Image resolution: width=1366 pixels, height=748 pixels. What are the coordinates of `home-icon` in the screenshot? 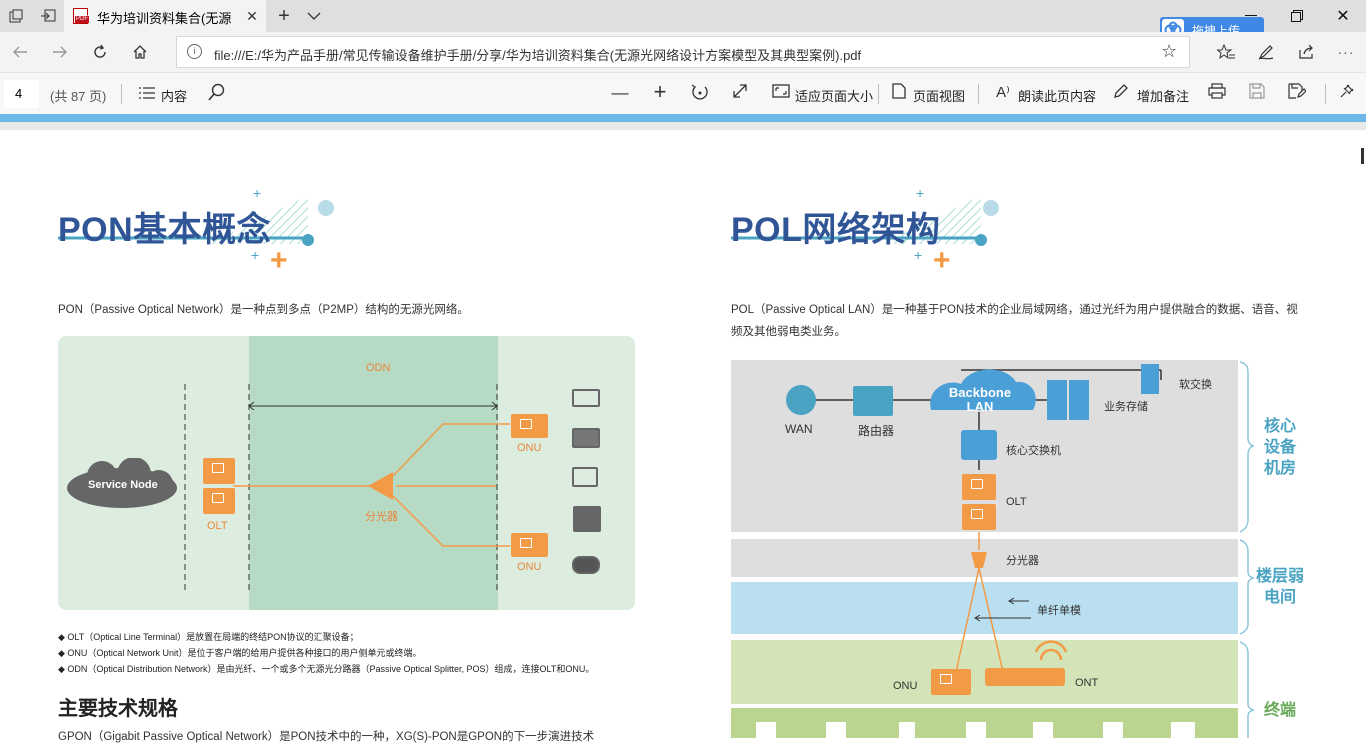 It's located at (140, 52).